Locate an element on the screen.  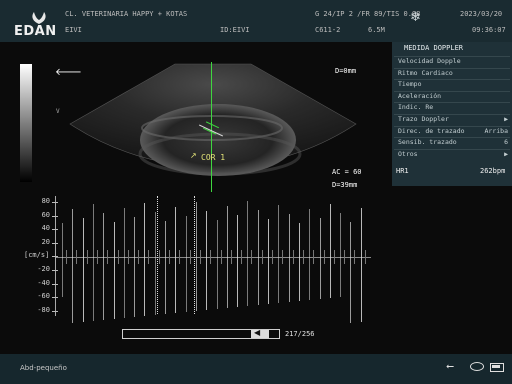
velocity-tick-label: [cm/s] is located at coordinates (37, 255).